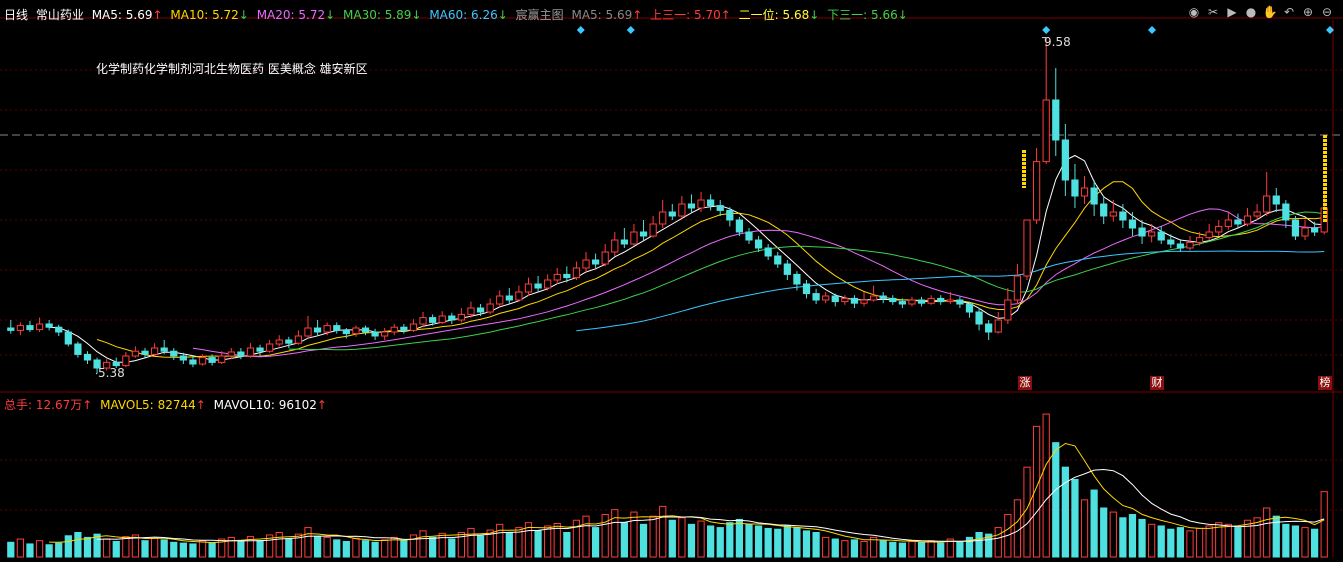  What do you see at coordinates (607, 15) in the screenshot?
I see `indicator-ma5-legend: MA5: 5.69↑` at bounding box center [607, 15].